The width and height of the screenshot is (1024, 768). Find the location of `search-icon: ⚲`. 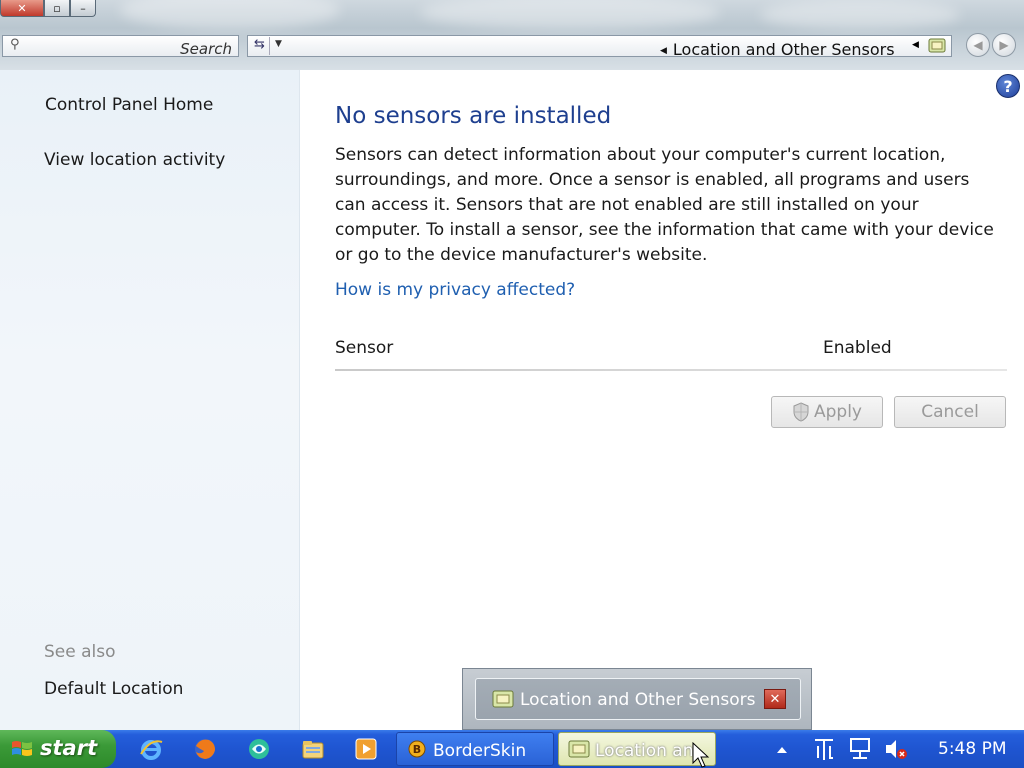

search-icon: ⚲ is located at coordinates (15, 44).